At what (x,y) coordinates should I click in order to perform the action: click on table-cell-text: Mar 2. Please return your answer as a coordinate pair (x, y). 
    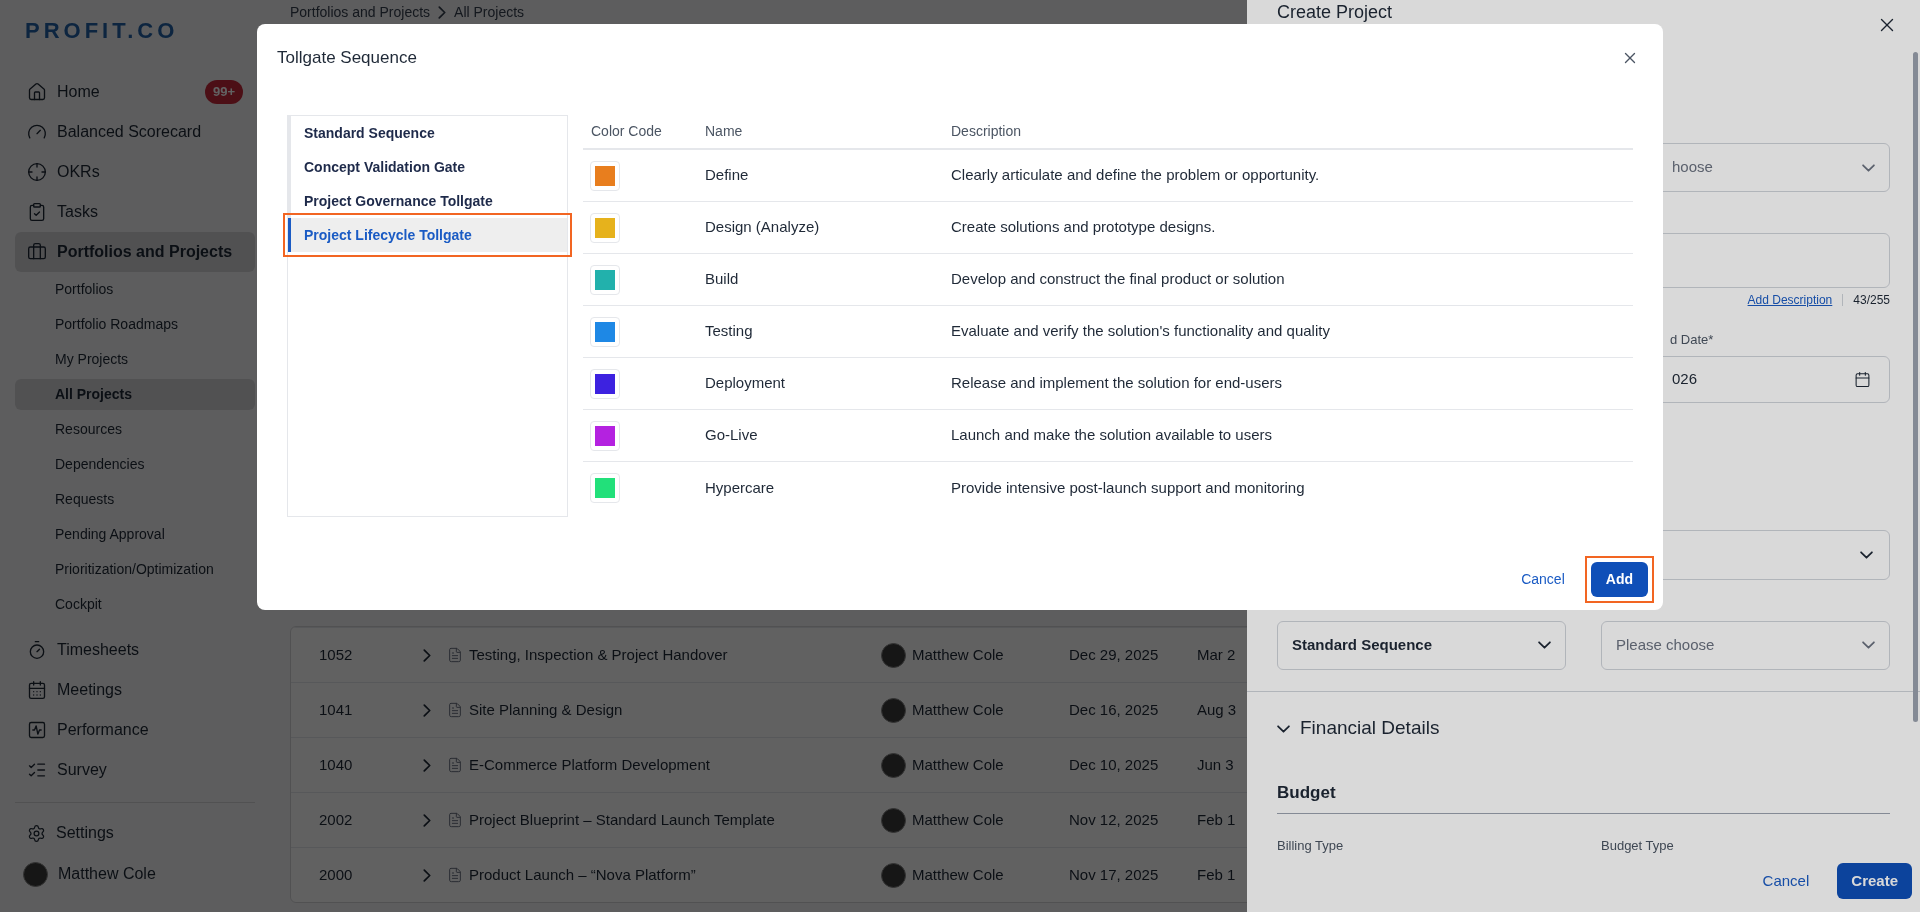
    Looking at the image, I should click on (1216, 654).